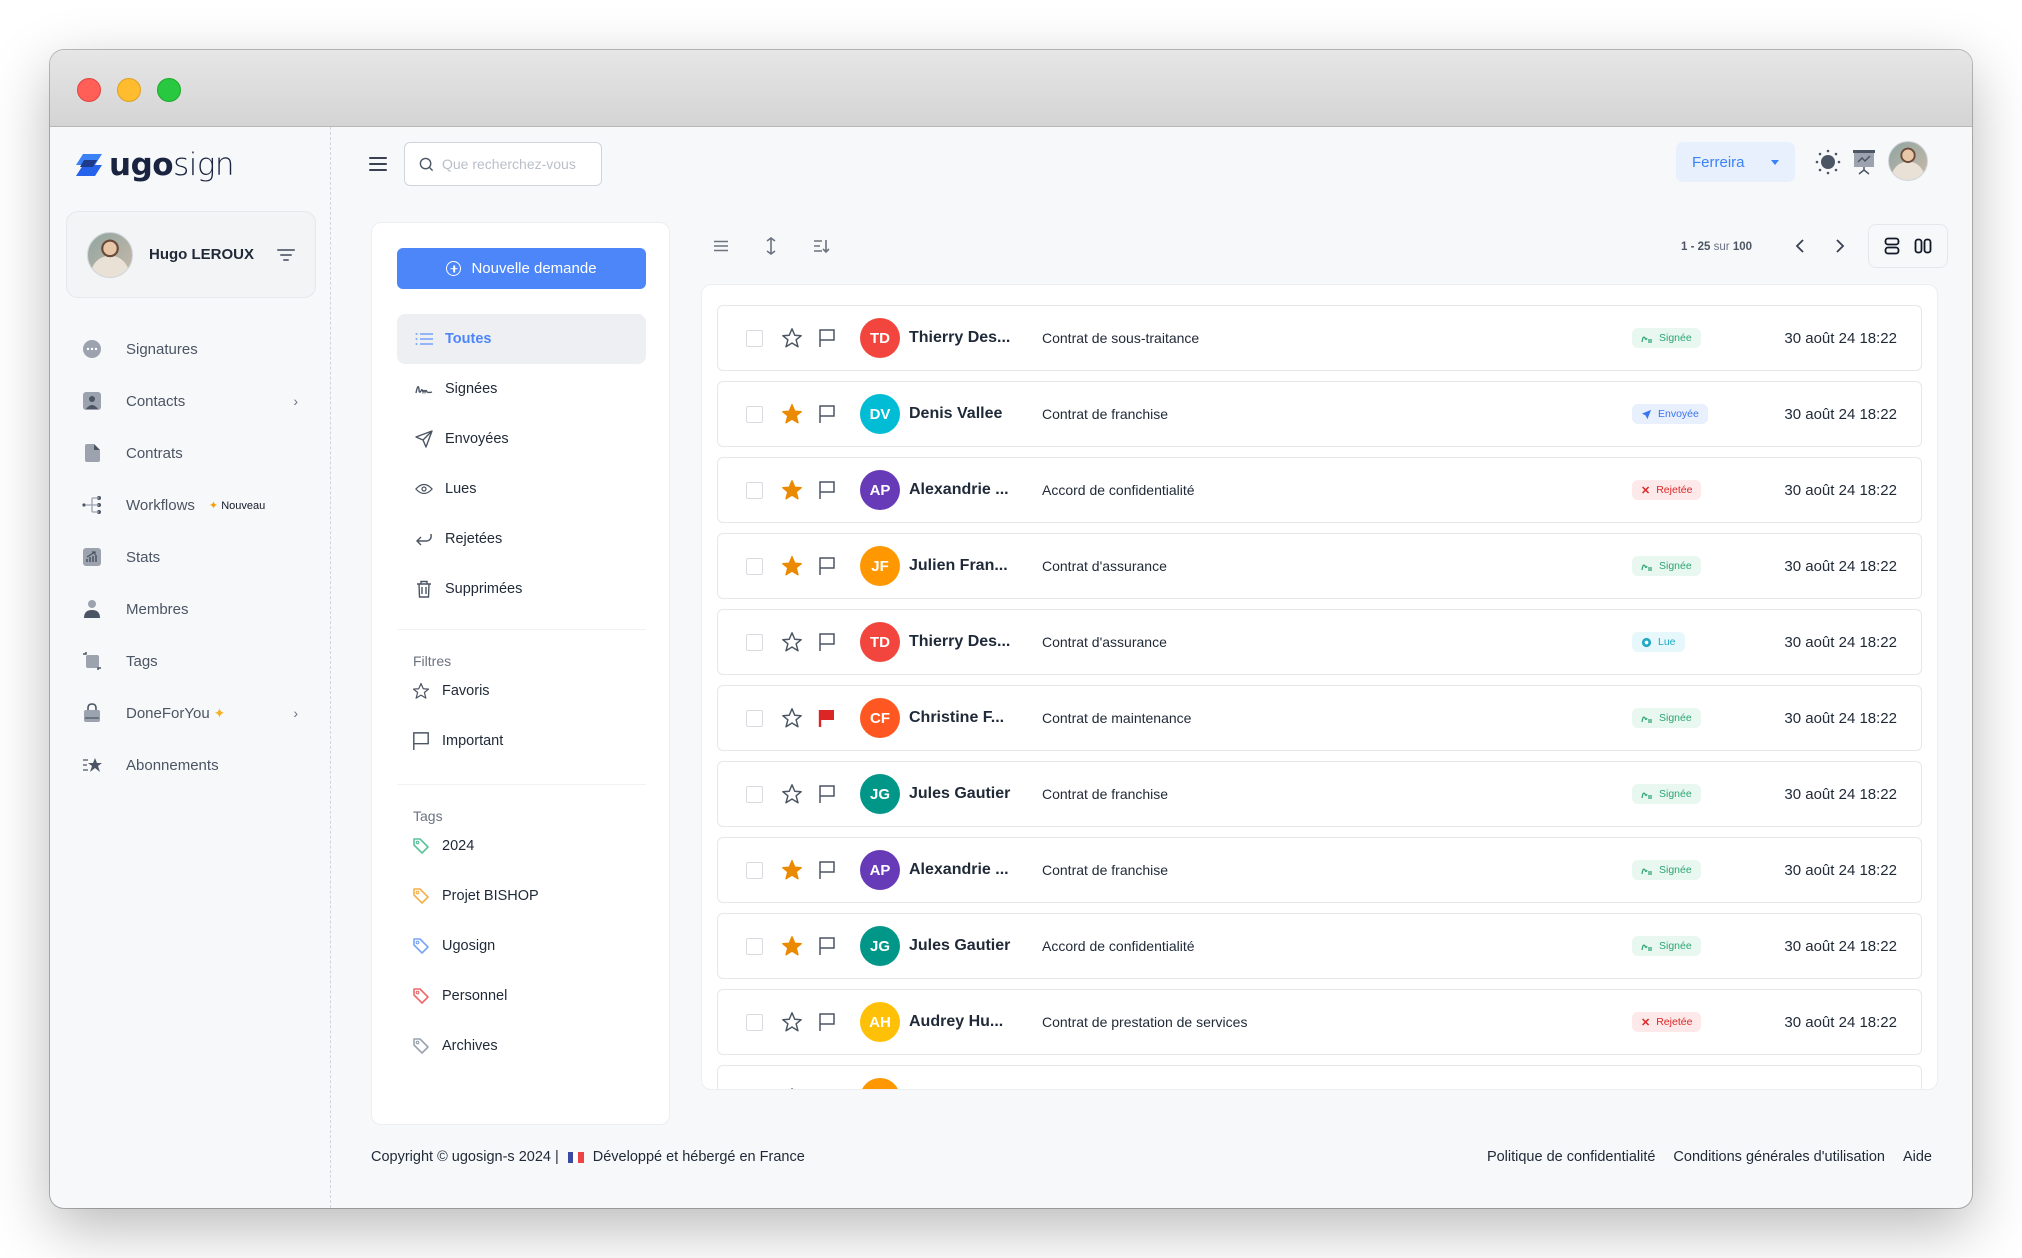 The width and height of the screenshot is (2022, 1258). What do you see at coordinates (295, 713) in the screenshot?
I see `chevron-right-icon: ›` at bounding box center [295, 713].